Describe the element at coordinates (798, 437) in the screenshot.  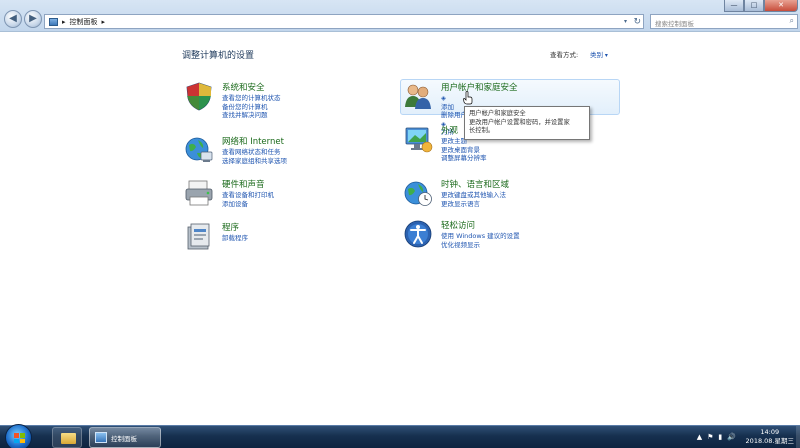
I see `show-desktop-button` at that location.